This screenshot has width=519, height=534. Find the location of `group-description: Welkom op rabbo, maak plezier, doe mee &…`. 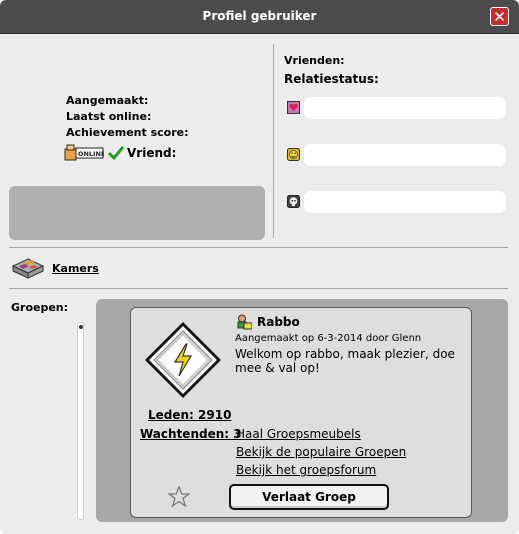

group-description: Welkom op rabbo, maak plezier, doe mee &… is located at coordinates (345, 361).